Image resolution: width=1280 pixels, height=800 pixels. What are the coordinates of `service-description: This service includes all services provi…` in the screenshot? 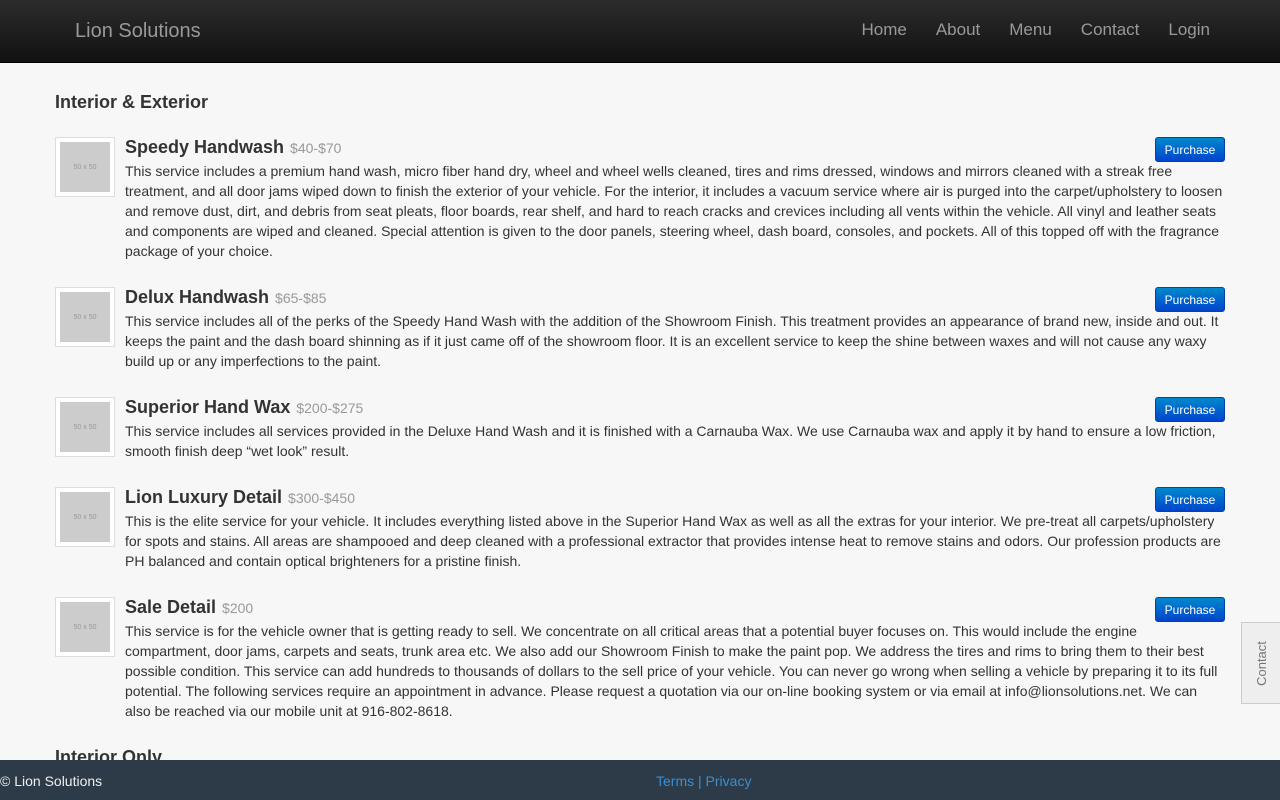 It's located at (670, 441).